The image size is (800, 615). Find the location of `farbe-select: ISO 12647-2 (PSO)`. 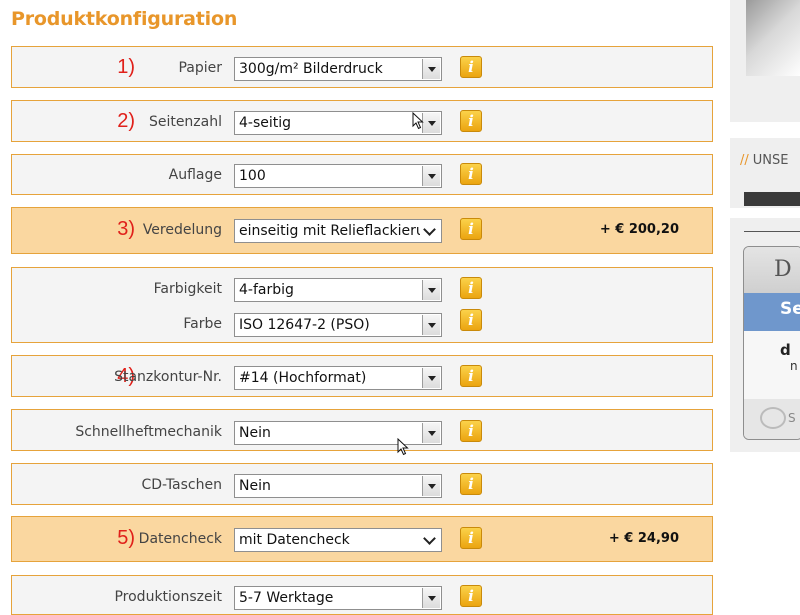

farbe-select: ISO 12647-2 (PSO) is located at coordinates (338, 325).